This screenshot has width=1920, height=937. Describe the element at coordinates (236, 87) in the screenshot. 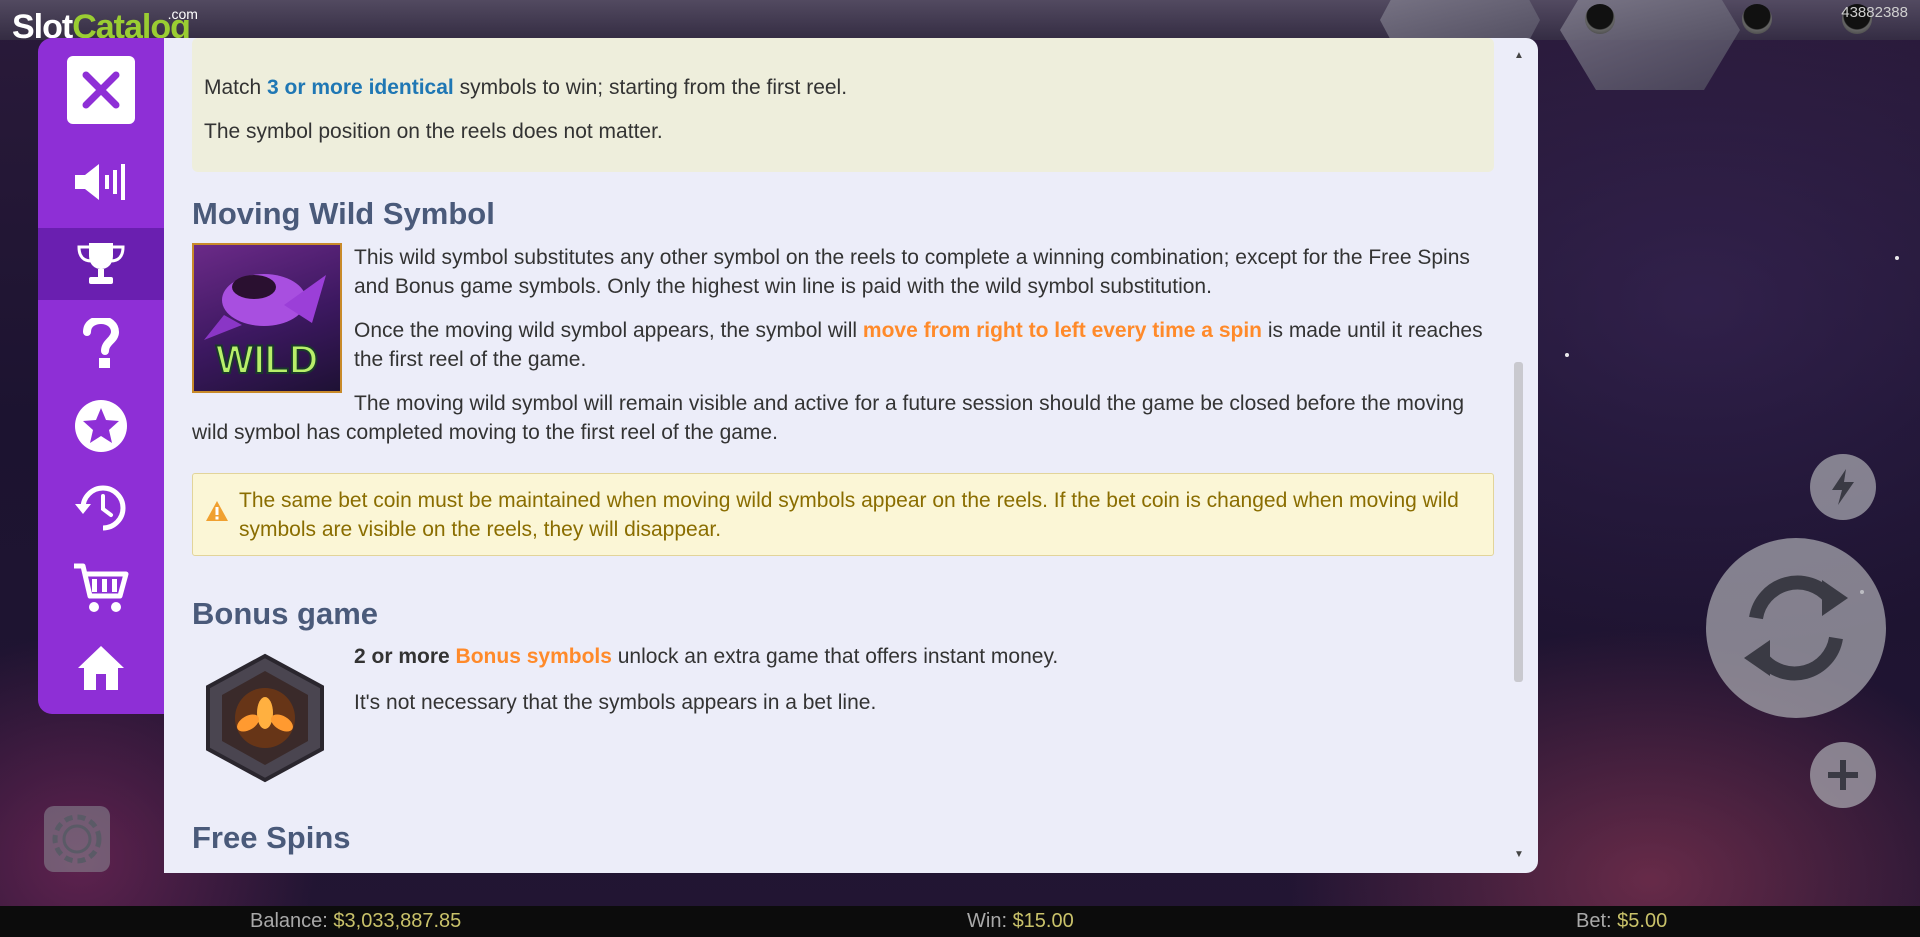

I see `rules-line-1-text: Match` at that location.